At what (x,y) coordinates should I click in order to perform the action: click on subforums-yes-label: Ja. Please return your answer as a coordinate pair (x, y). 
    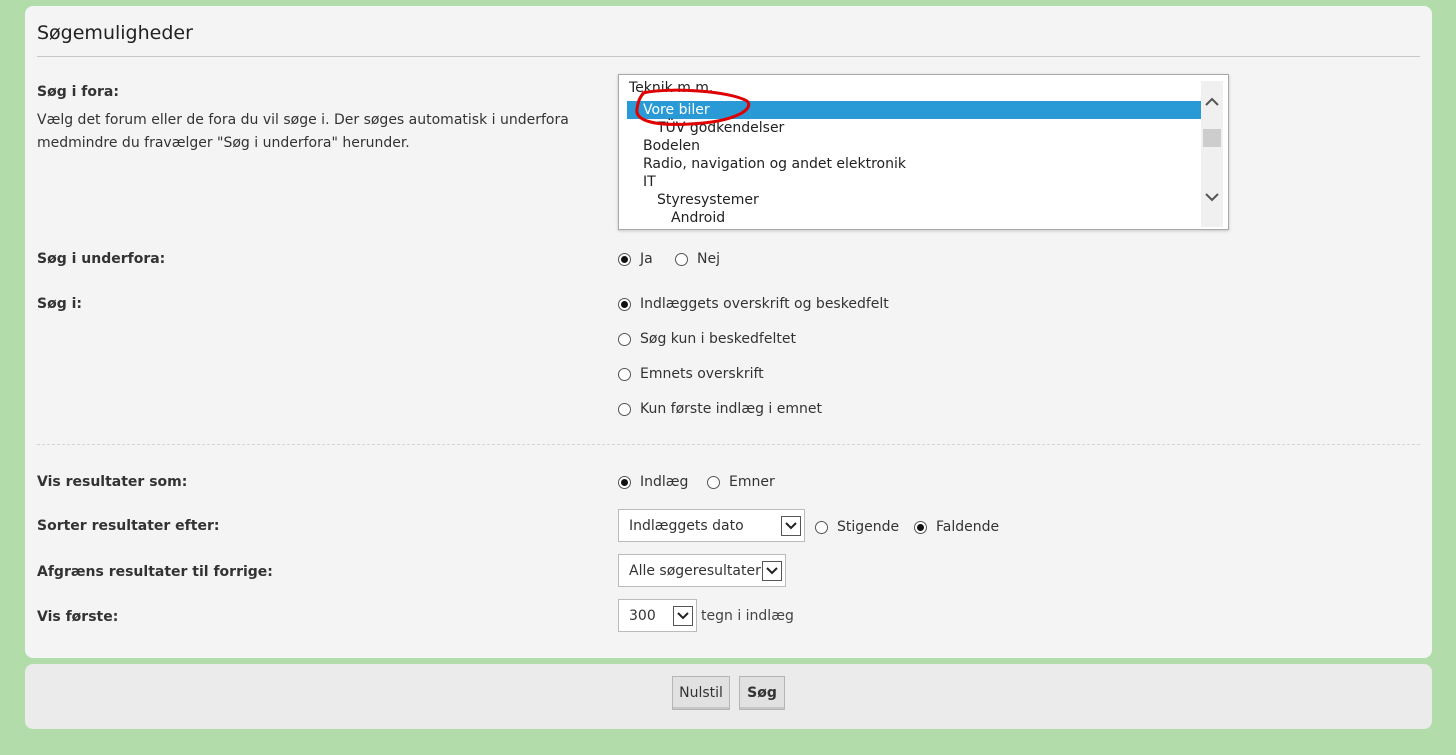
    Looking at the image, I should click on (646, 259).